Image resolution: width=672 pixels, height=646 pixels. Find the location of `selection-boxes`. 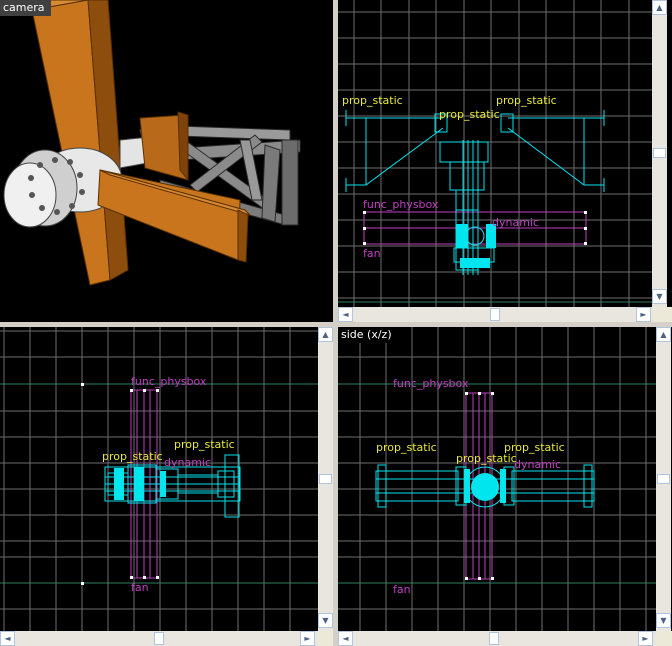

selection-boxes is located at coordinates (475, 228).